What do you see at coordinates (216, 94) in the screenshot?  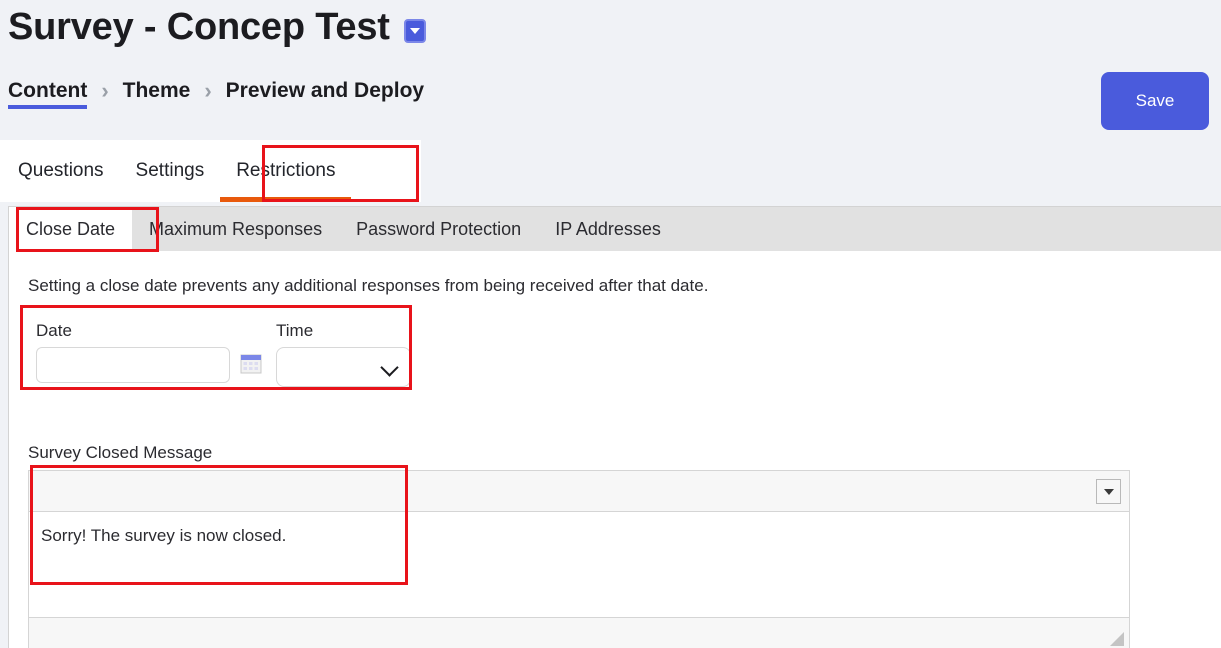 I see `breadcrumb: Content › Theme › Preview and Deploy` at bounding box center [216, 94].